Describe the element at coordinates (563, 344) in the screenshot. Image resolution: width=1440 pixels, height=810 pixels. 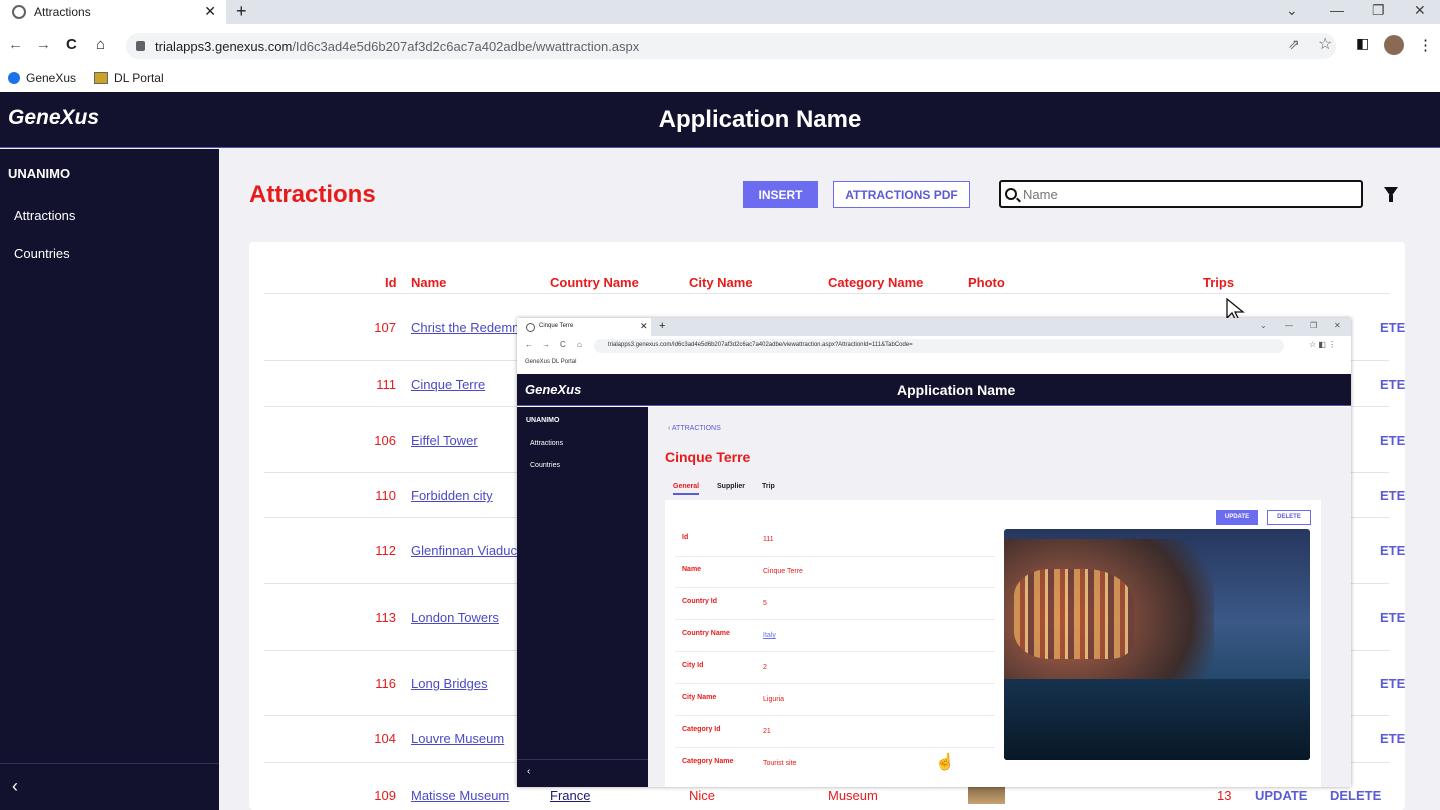
I see `overlay-reload-icon: C` at that location.